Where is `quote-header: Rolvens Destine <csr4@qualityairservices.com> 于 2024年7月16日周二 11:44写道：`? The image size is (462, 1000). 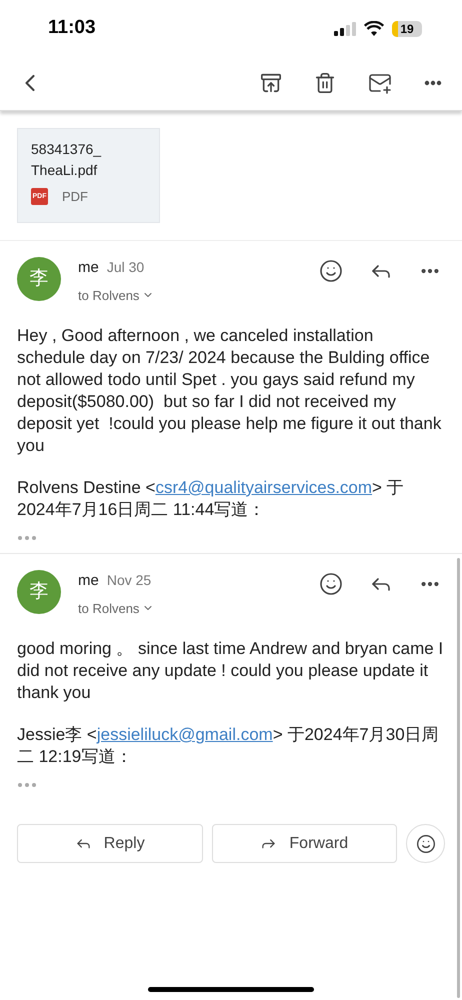
quote-header: Rolvens Destine <csr4@qualityairservices.com> 于 2024年7月16日周二 11:44写道： is located at coordinates (210, 499).